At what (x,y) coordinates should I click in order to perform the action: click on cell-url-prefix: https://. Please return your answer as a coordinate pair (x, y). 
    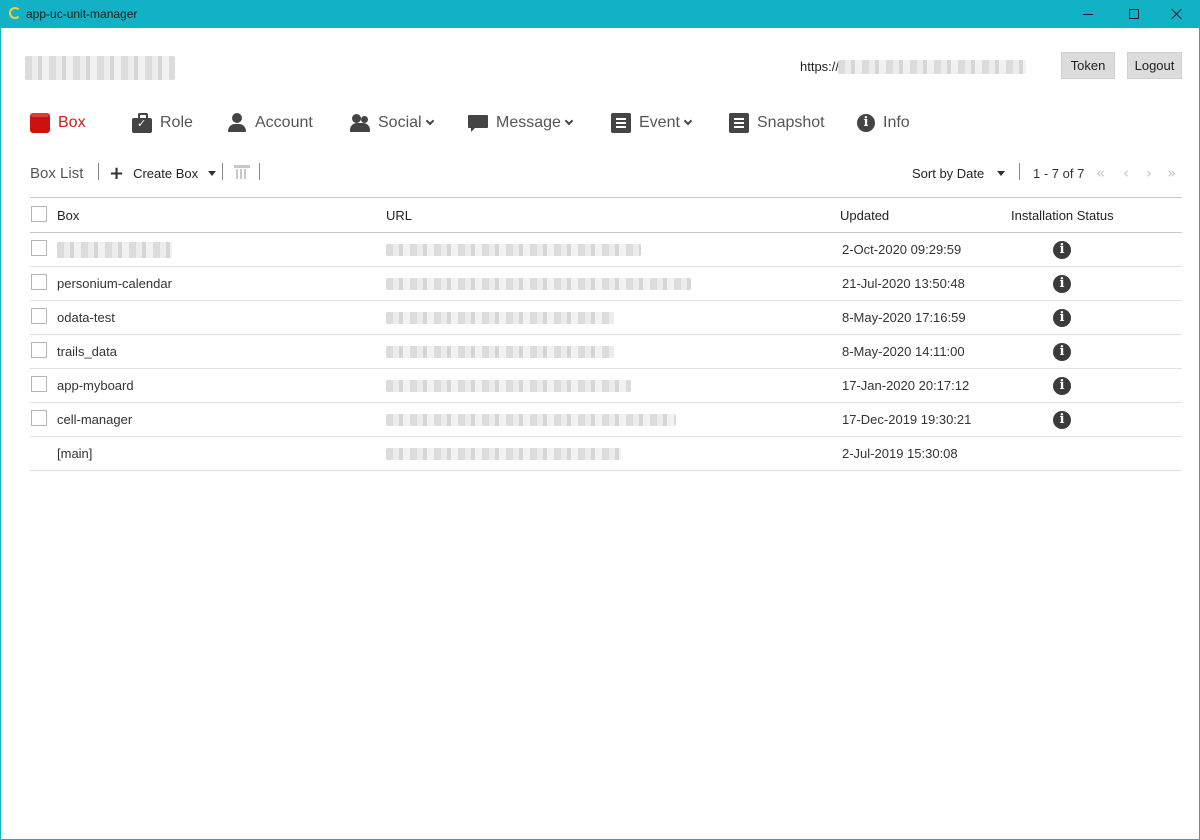
    Looking at the image, I should click on (820, 66).